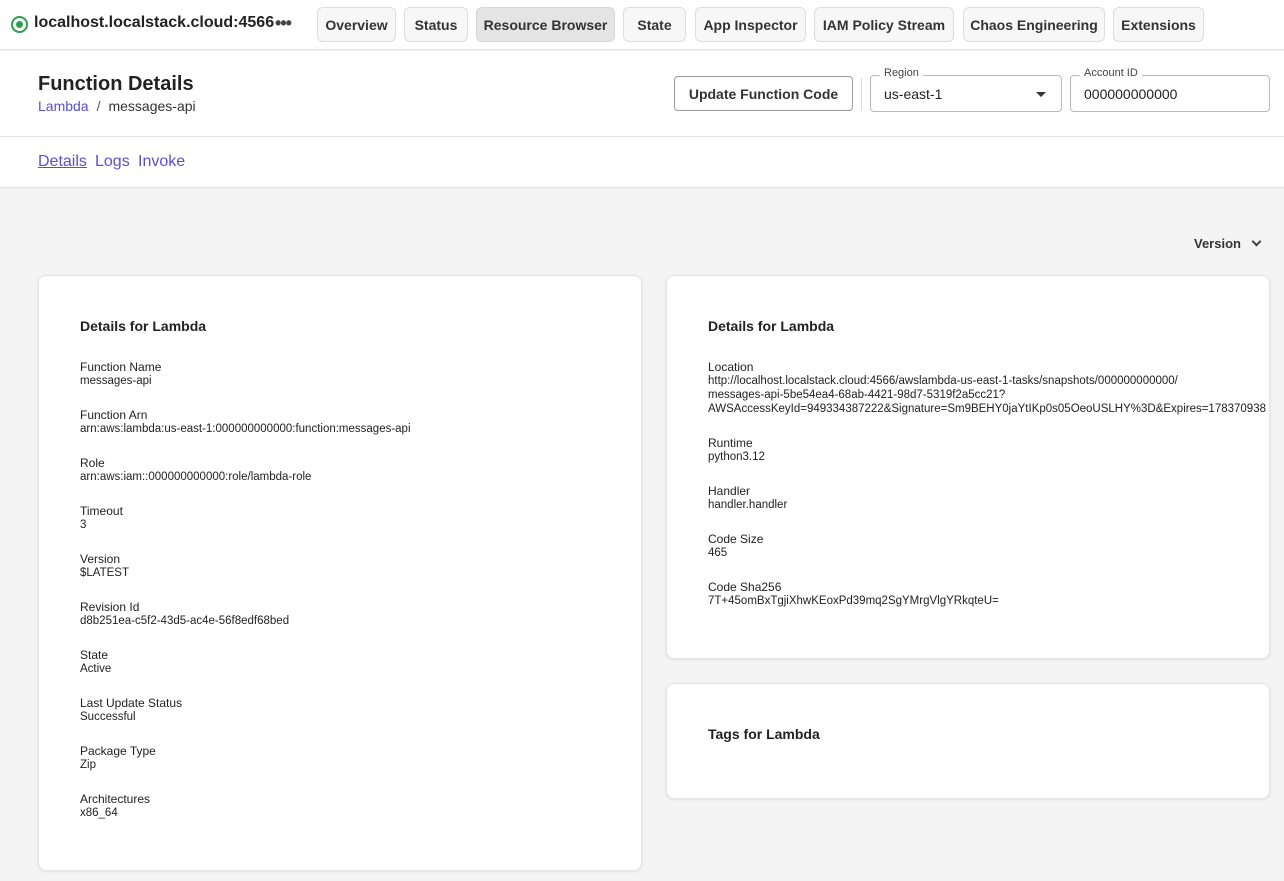  I want to click on version-dropdown: Version, so click(1228, 243).